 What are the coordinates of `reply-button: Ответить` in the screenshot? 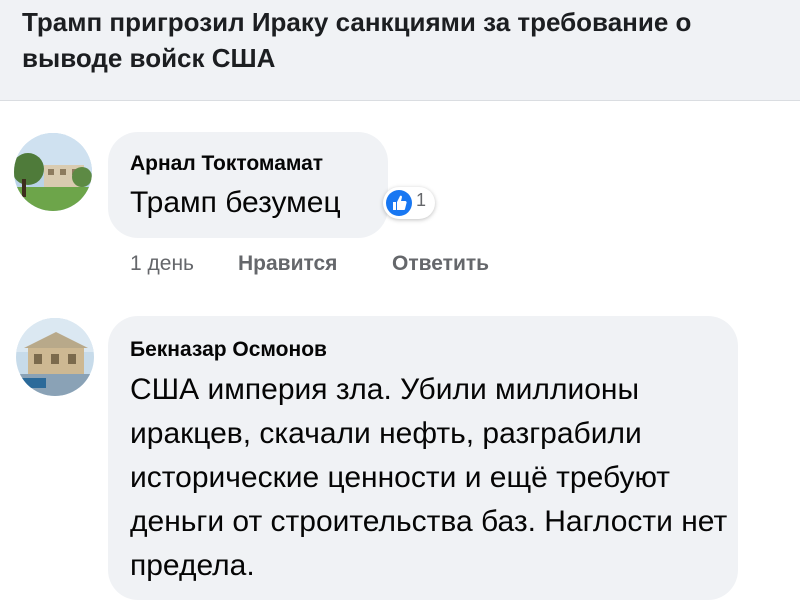 It's located at (440, 264).